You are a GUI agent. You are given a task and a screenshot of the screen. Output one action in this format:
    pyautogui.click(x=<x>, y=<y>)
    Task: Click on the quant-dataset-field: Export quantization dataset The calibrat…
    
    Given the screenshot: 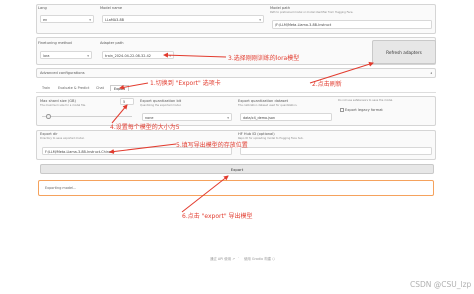 What is the action you would take?
    pyautogui.click(x=286, y=112)
    